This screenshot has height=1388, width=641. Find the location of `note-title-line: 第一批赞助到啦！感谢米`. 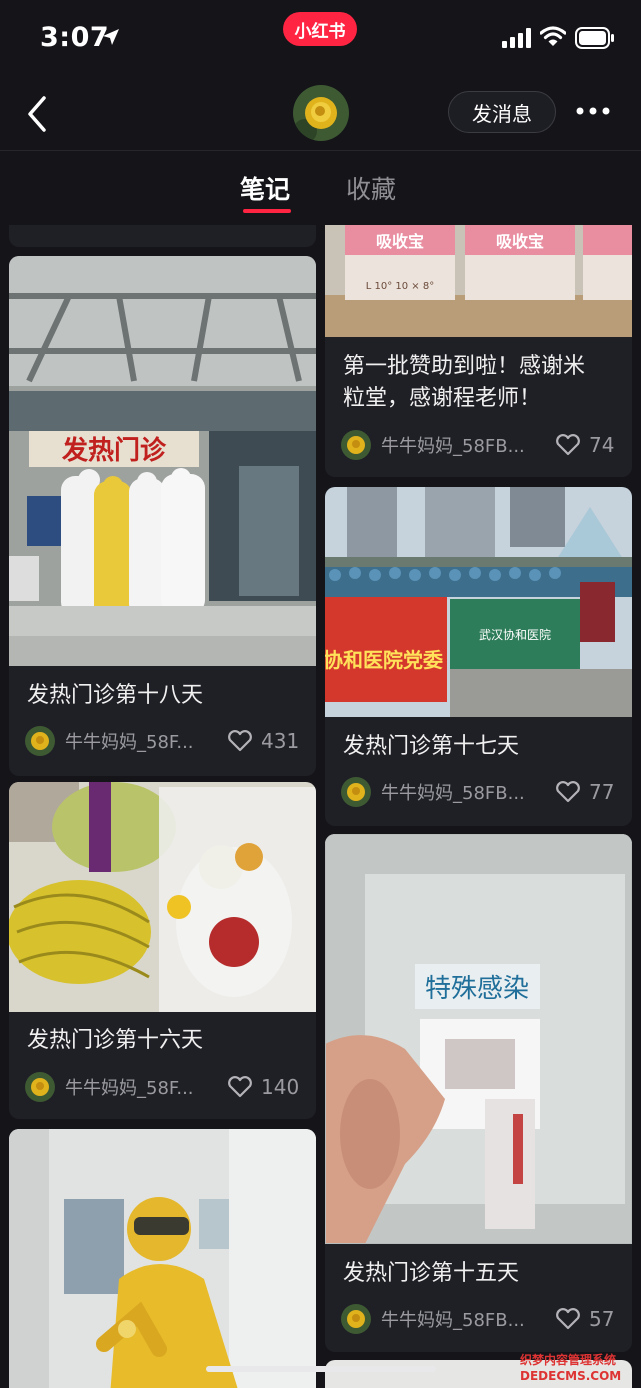

note-title-line: 第一批赞助到啦！感谢米 is located at coordinates (464, 366).